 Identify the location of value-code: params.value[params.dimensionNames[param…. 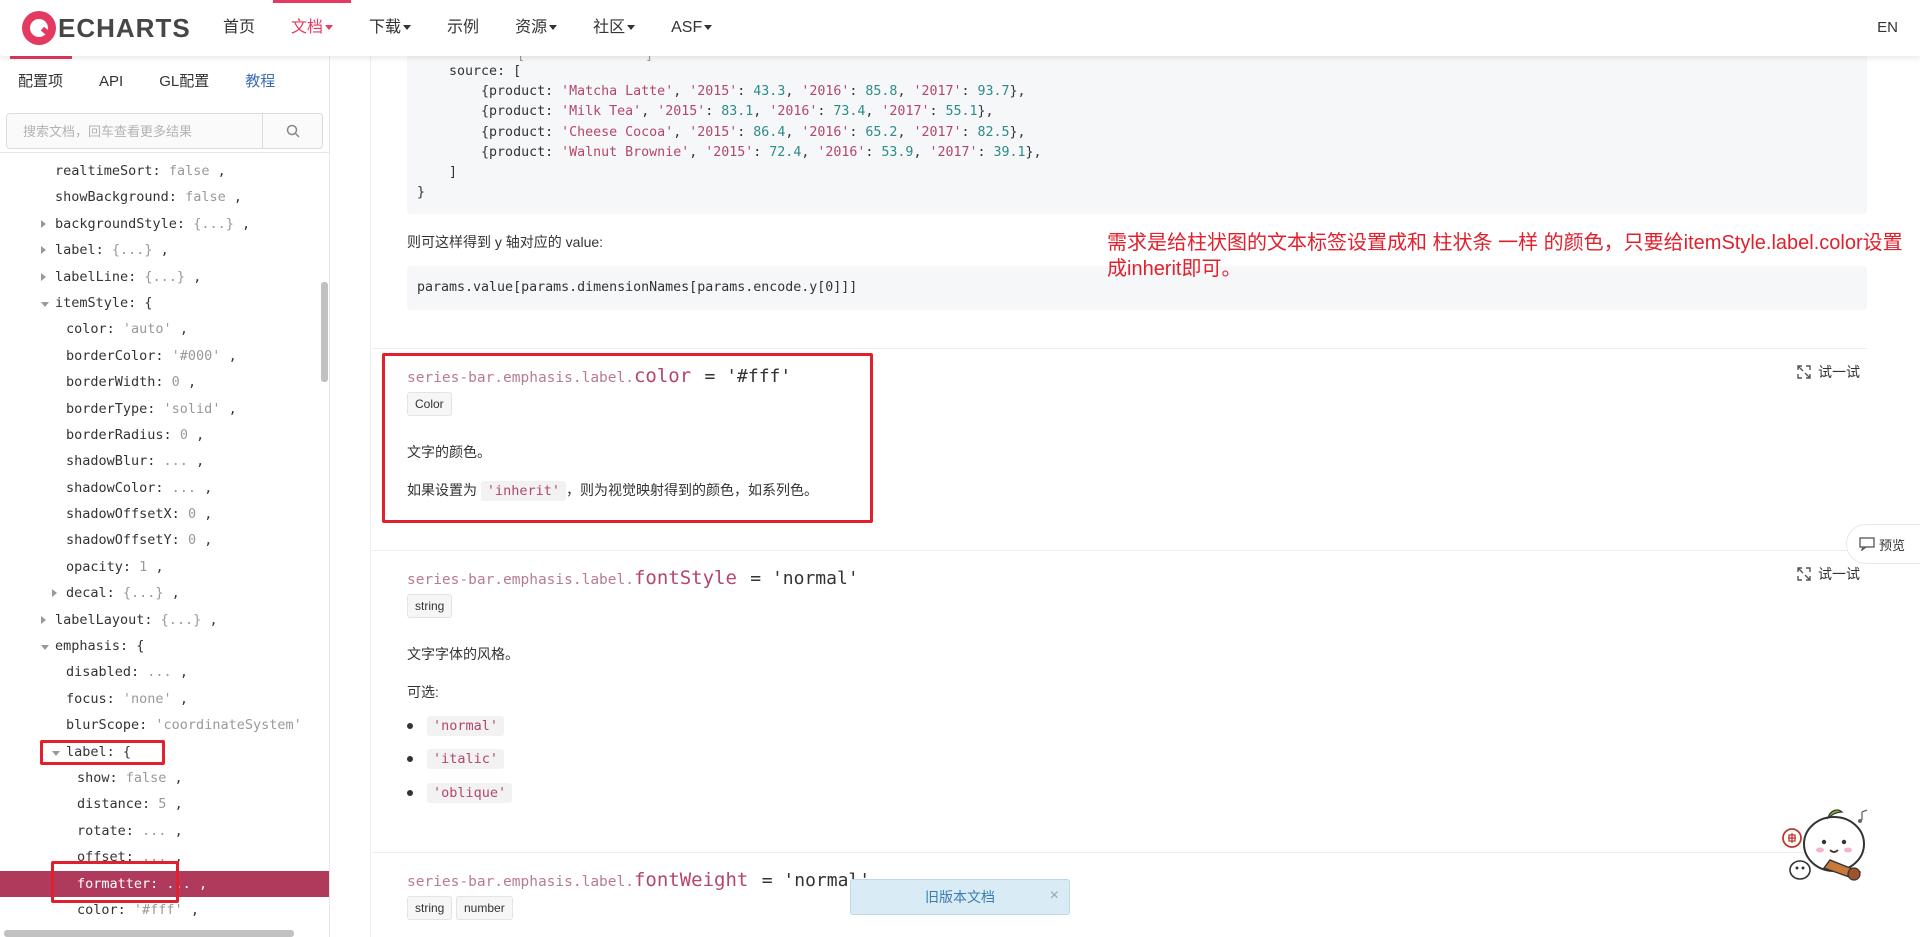
(637, 287).